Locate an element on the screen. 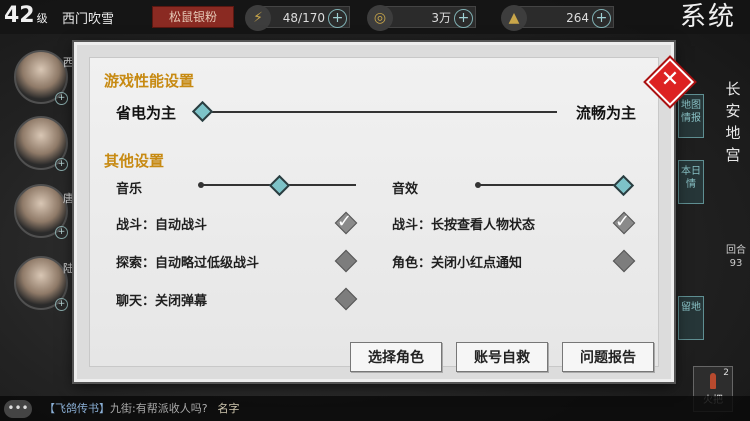 The width and height of the screenshot is (750, 421). performance-section-title: 游戏性能设置 is located at coordinates (149, 81).